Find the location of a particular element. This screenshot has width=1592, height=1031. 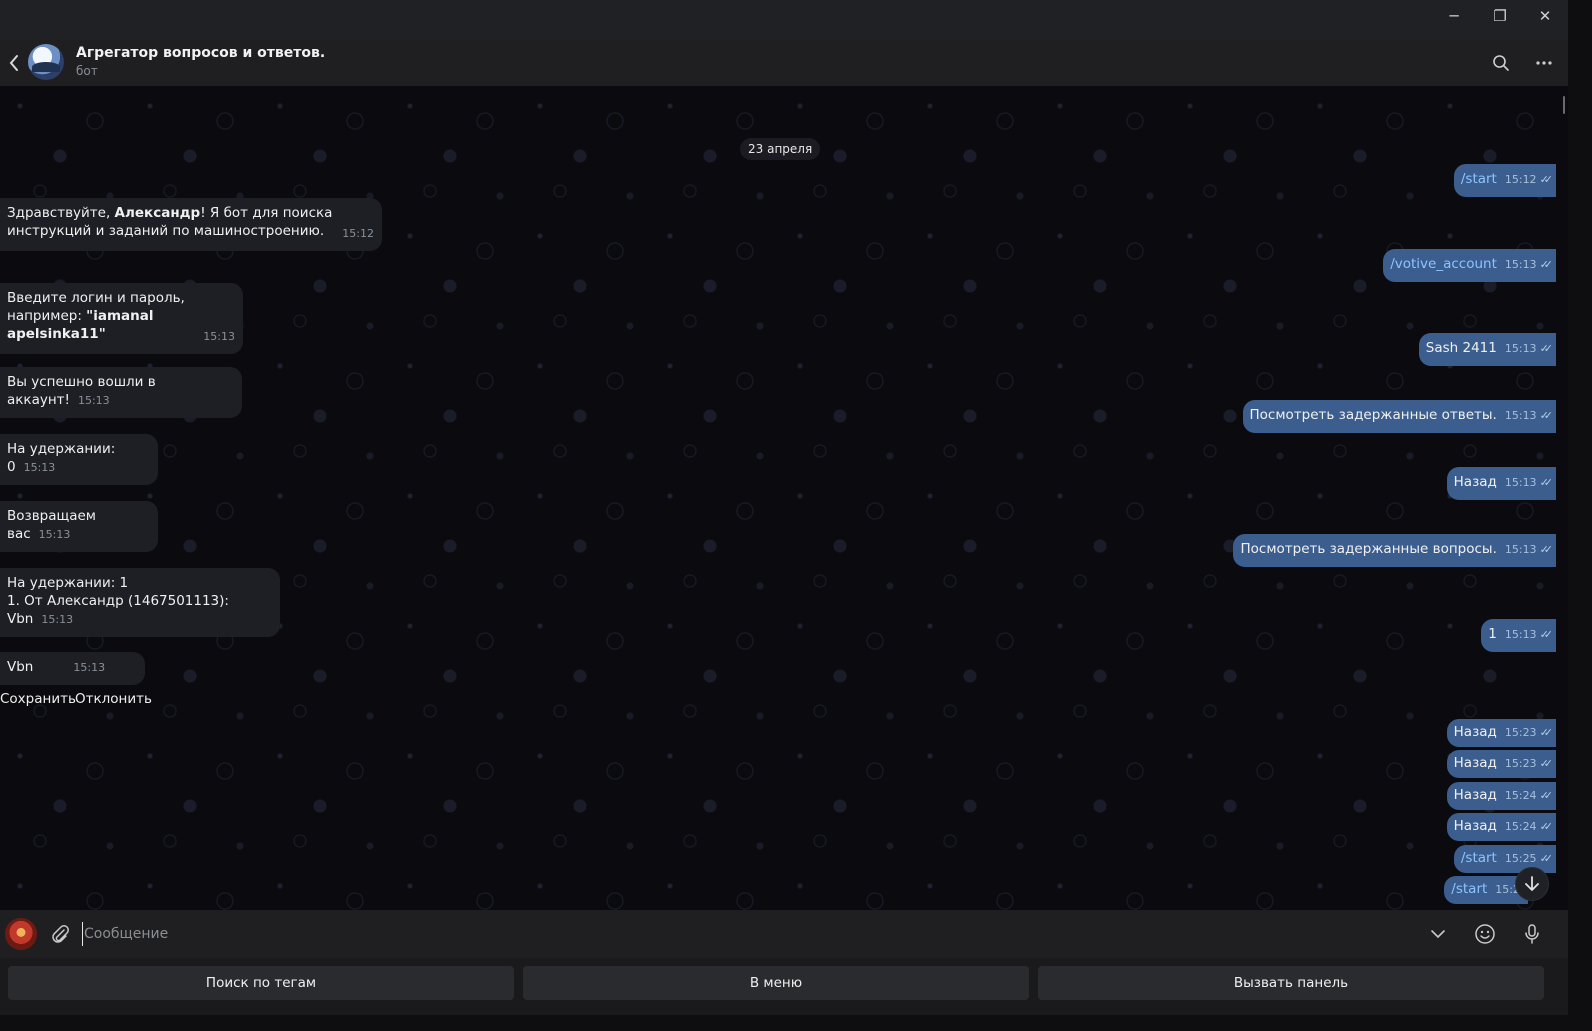

outgoing-message: /start 15:12 ✓✓ is located at coordinates (1504, 180).